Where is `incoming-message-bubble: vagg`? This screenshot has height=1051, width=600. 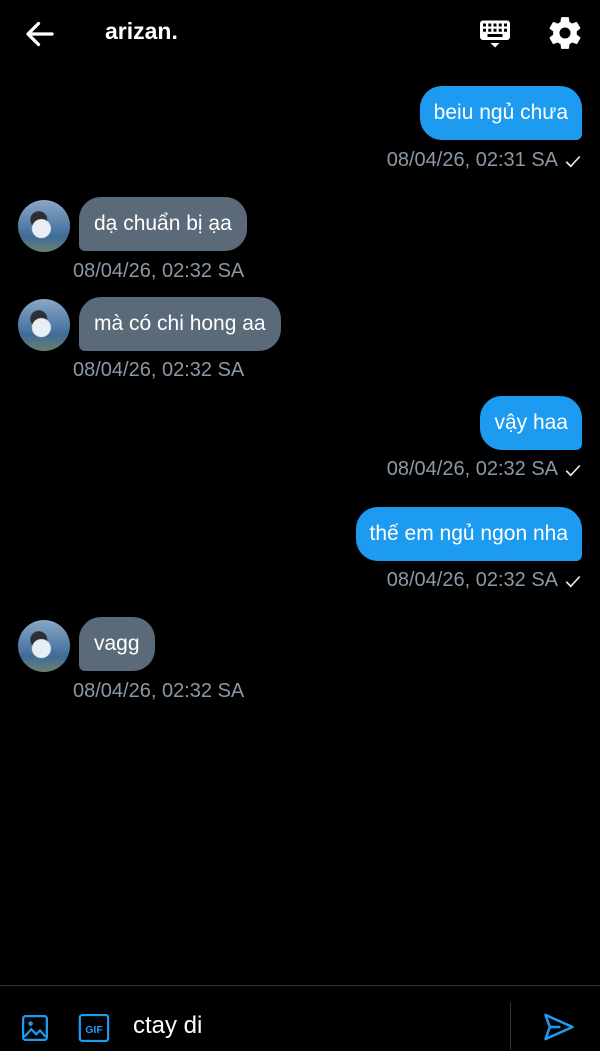
incoming-message-bubble: vagg is located at coordinates (117, 644).